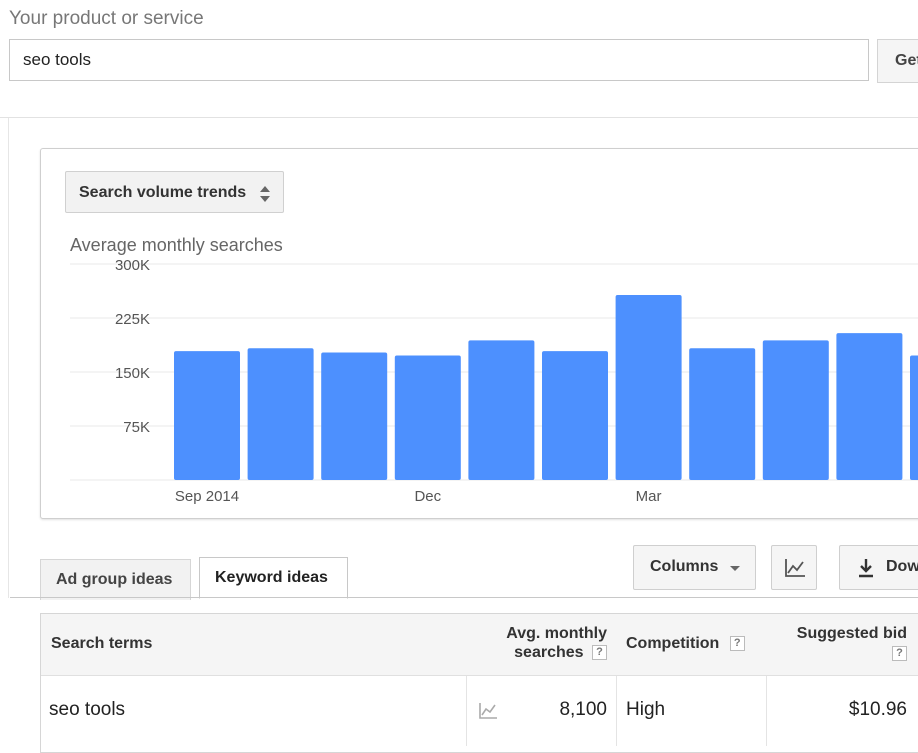  What do you see at coordinates (106, 18) in the screenshot?
I see `product-label: Your product or service` at bounding box center [106, 18].